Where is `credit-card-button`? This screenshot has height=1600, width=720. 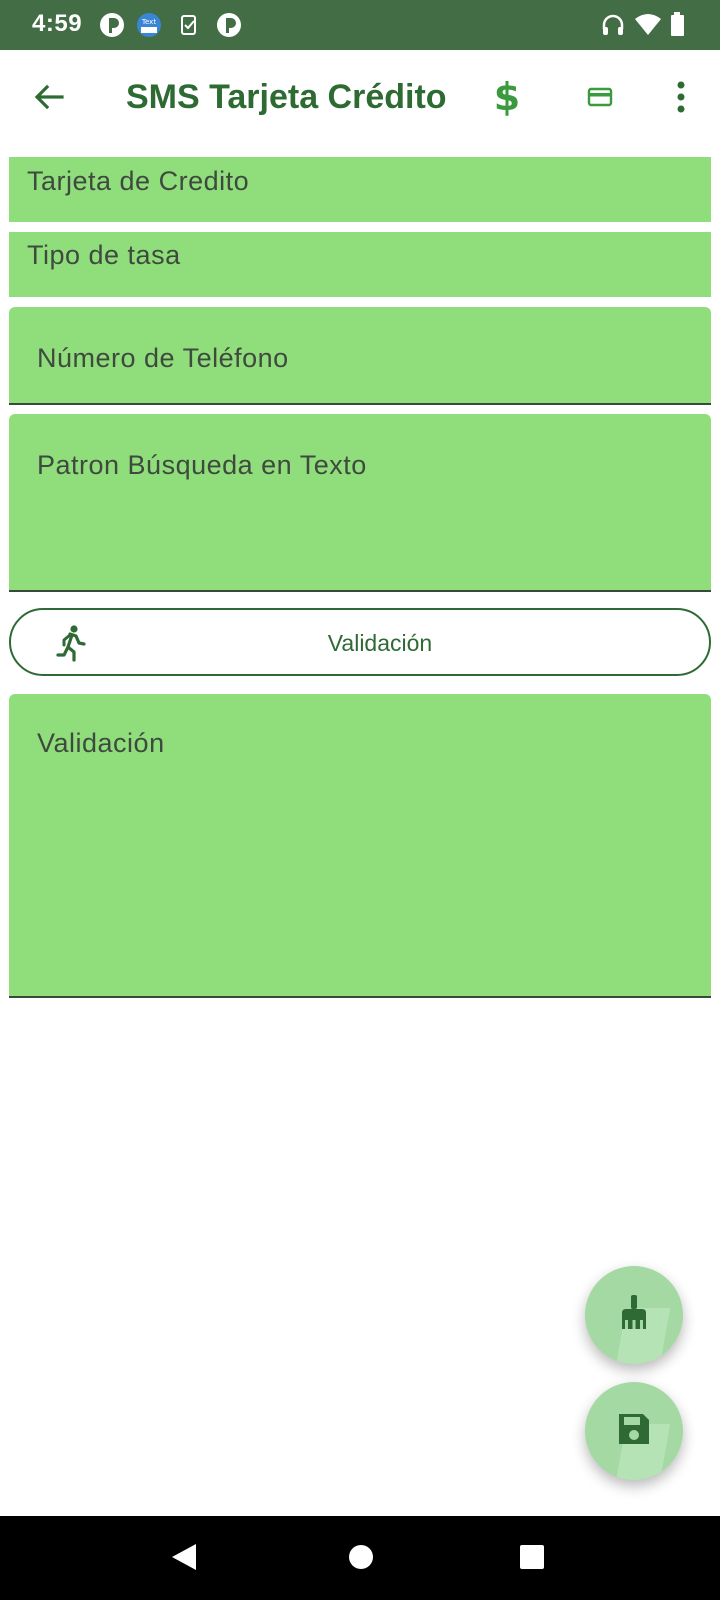
credit-card-button is located at coordinates (600, 99).